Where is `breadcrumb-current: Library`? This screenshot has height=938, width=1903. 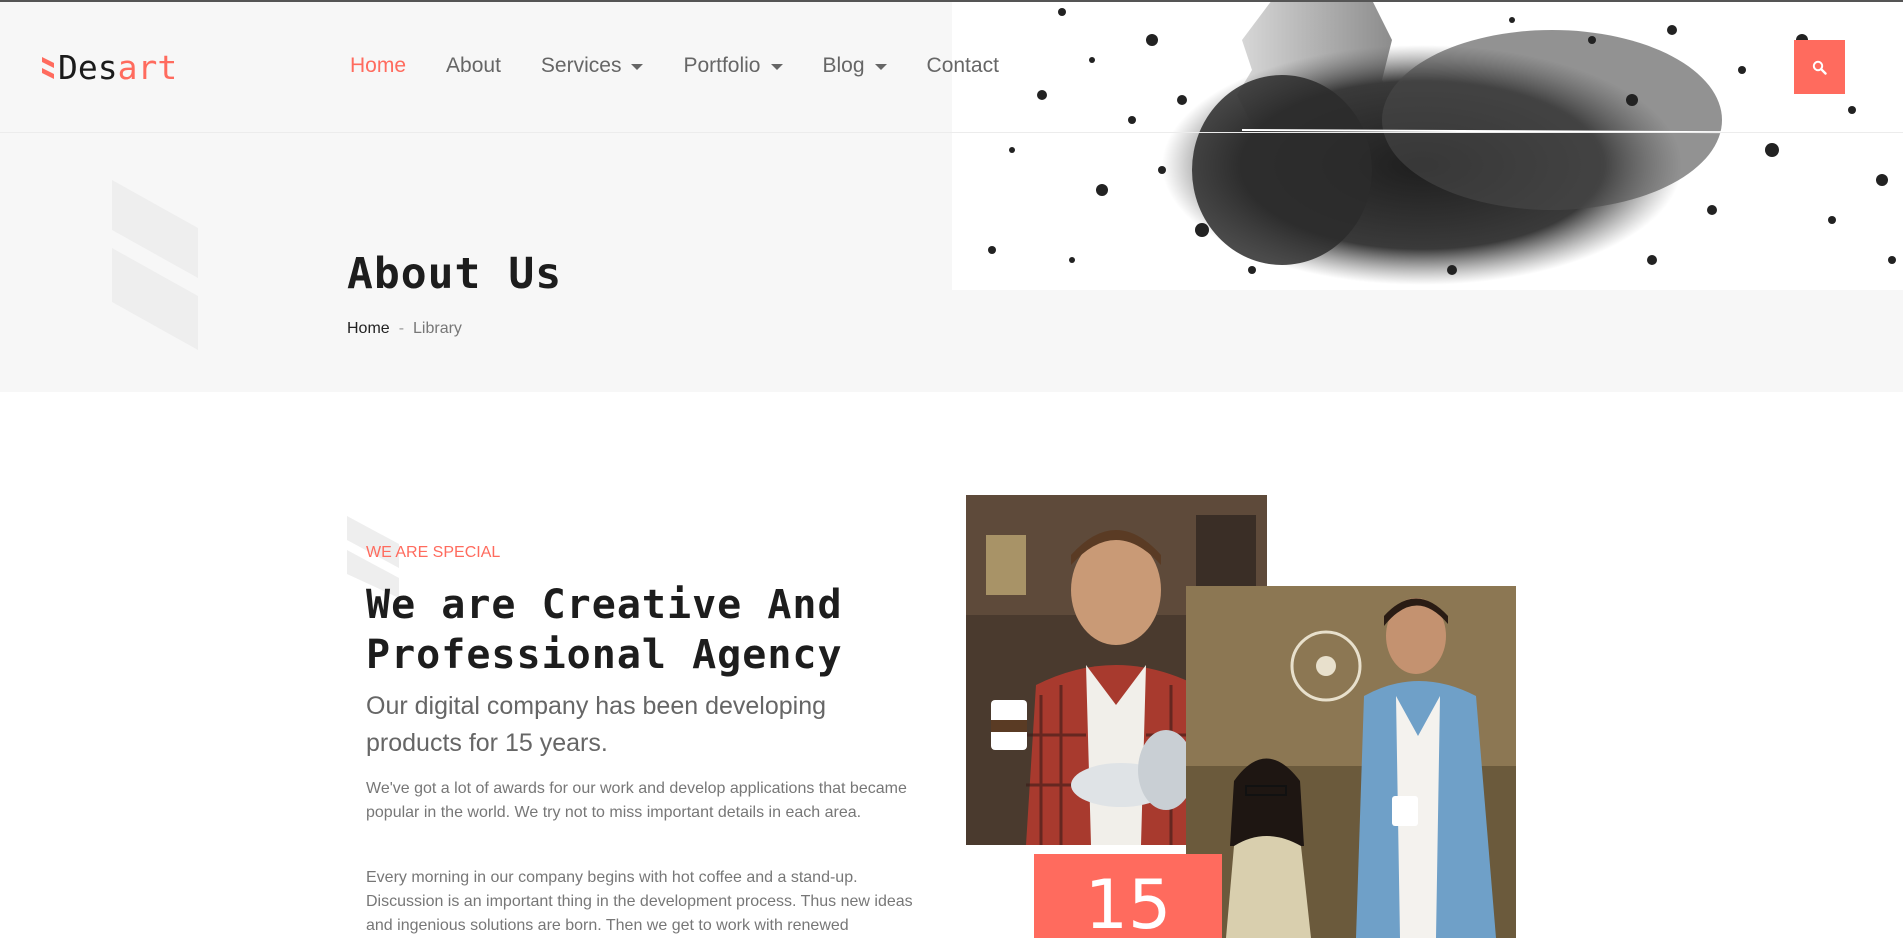 breadcrumb-current: Library is located at coordinates (437, 328).